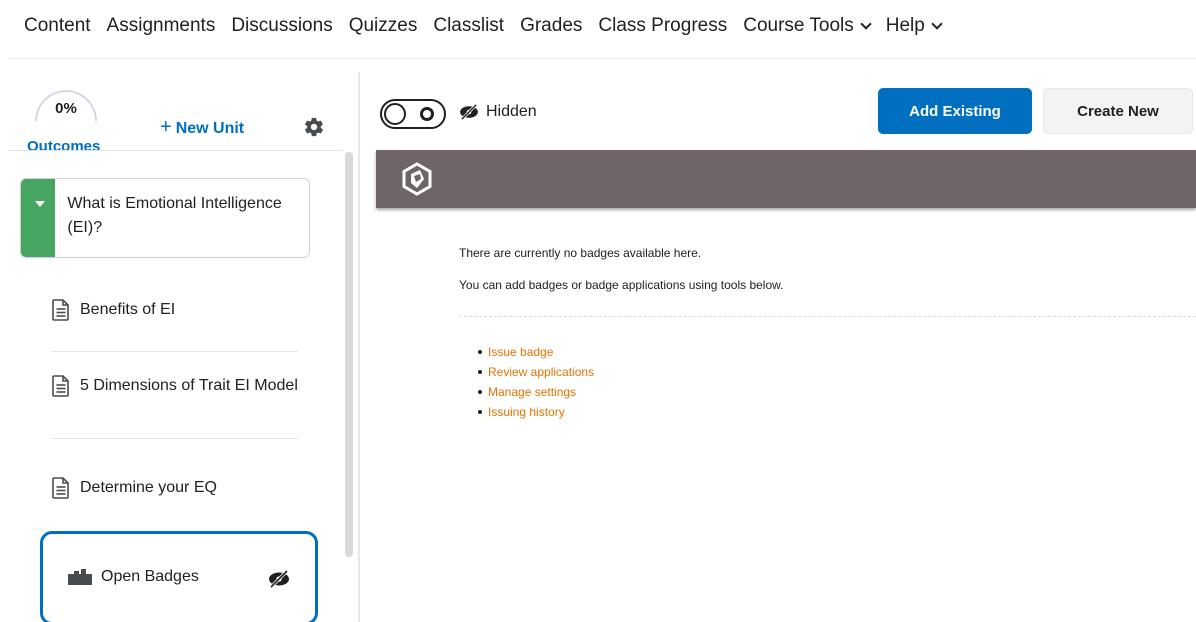 This screenshot has width=1196, height=622. I want to click on nav-content: Content, so click(57, 26).